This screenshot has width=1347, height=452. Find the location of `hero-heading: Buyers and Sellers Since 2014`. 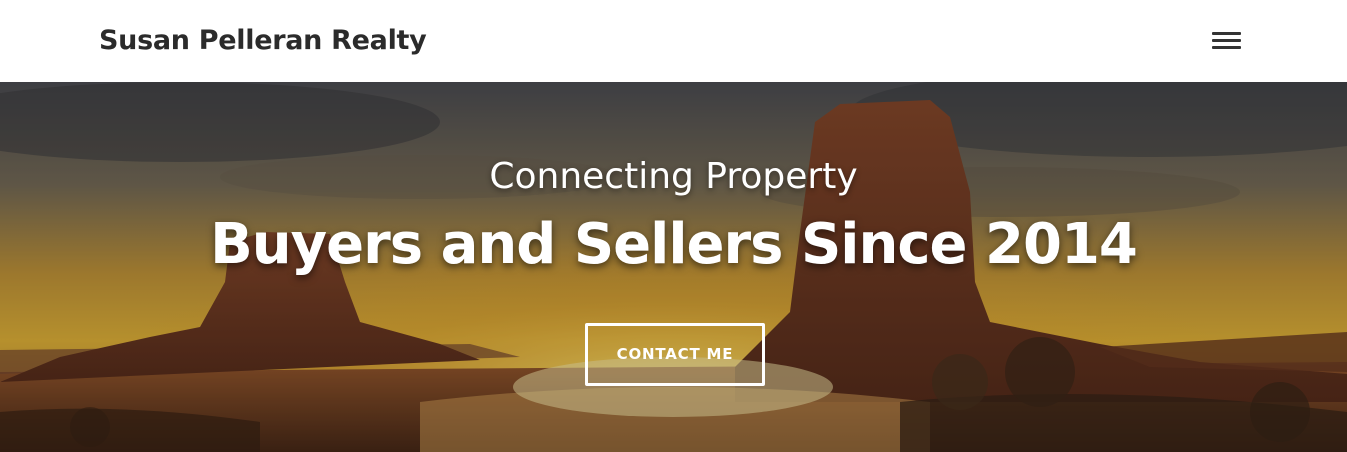

hero-heading: Buyers and Sellers Since 2014 is located at coordinates (674, 244).